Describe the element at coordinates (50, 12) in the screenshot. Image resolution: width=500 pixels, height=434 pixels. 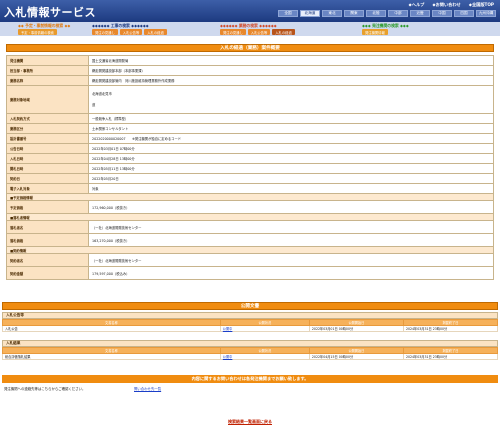
I see `site-logo: 入札情報サービス` at that location.